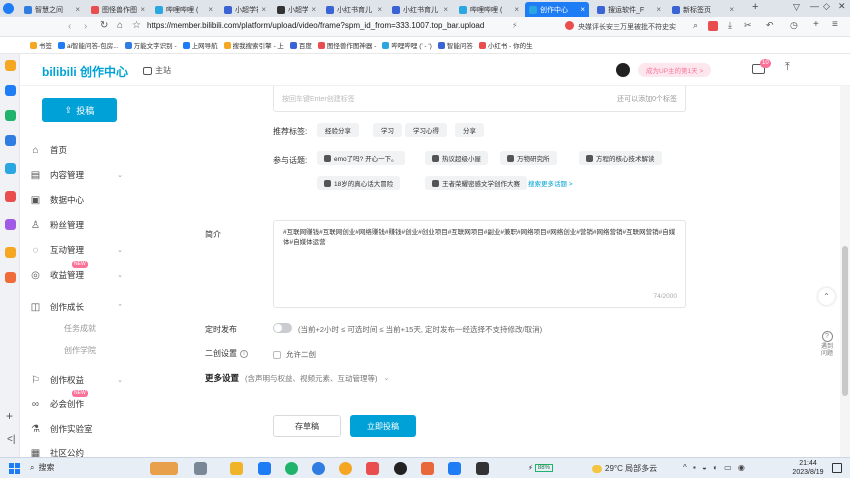  What do you see at coordinates (82, 200) in the screenshot?
I see `sidebar-item: ▣ 数据中心` at bounding box center [82, 200].